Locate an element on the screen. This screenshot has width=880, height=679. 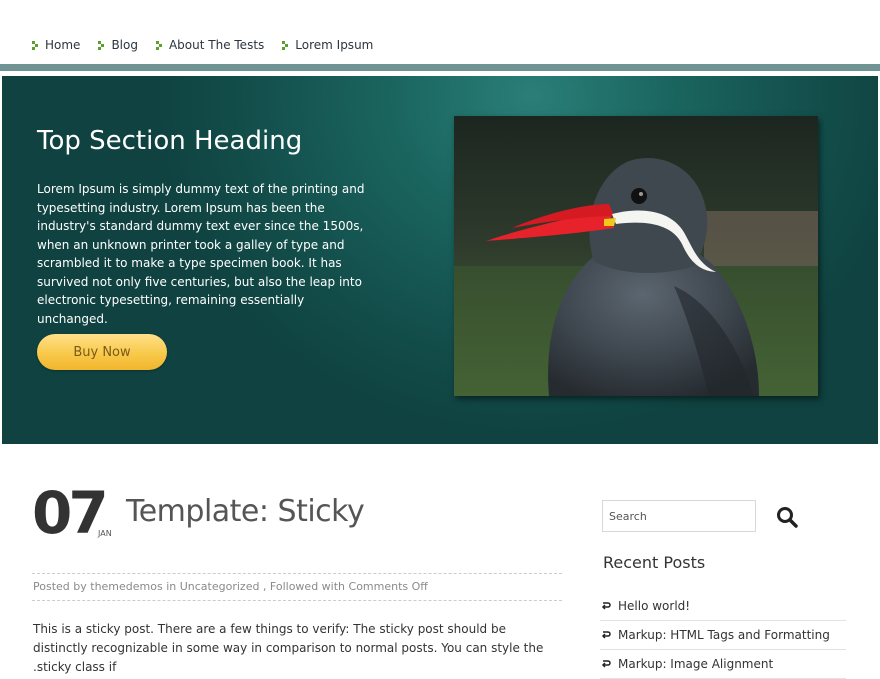
nav-item-blog: Blog is located at coordinates (118, 45).